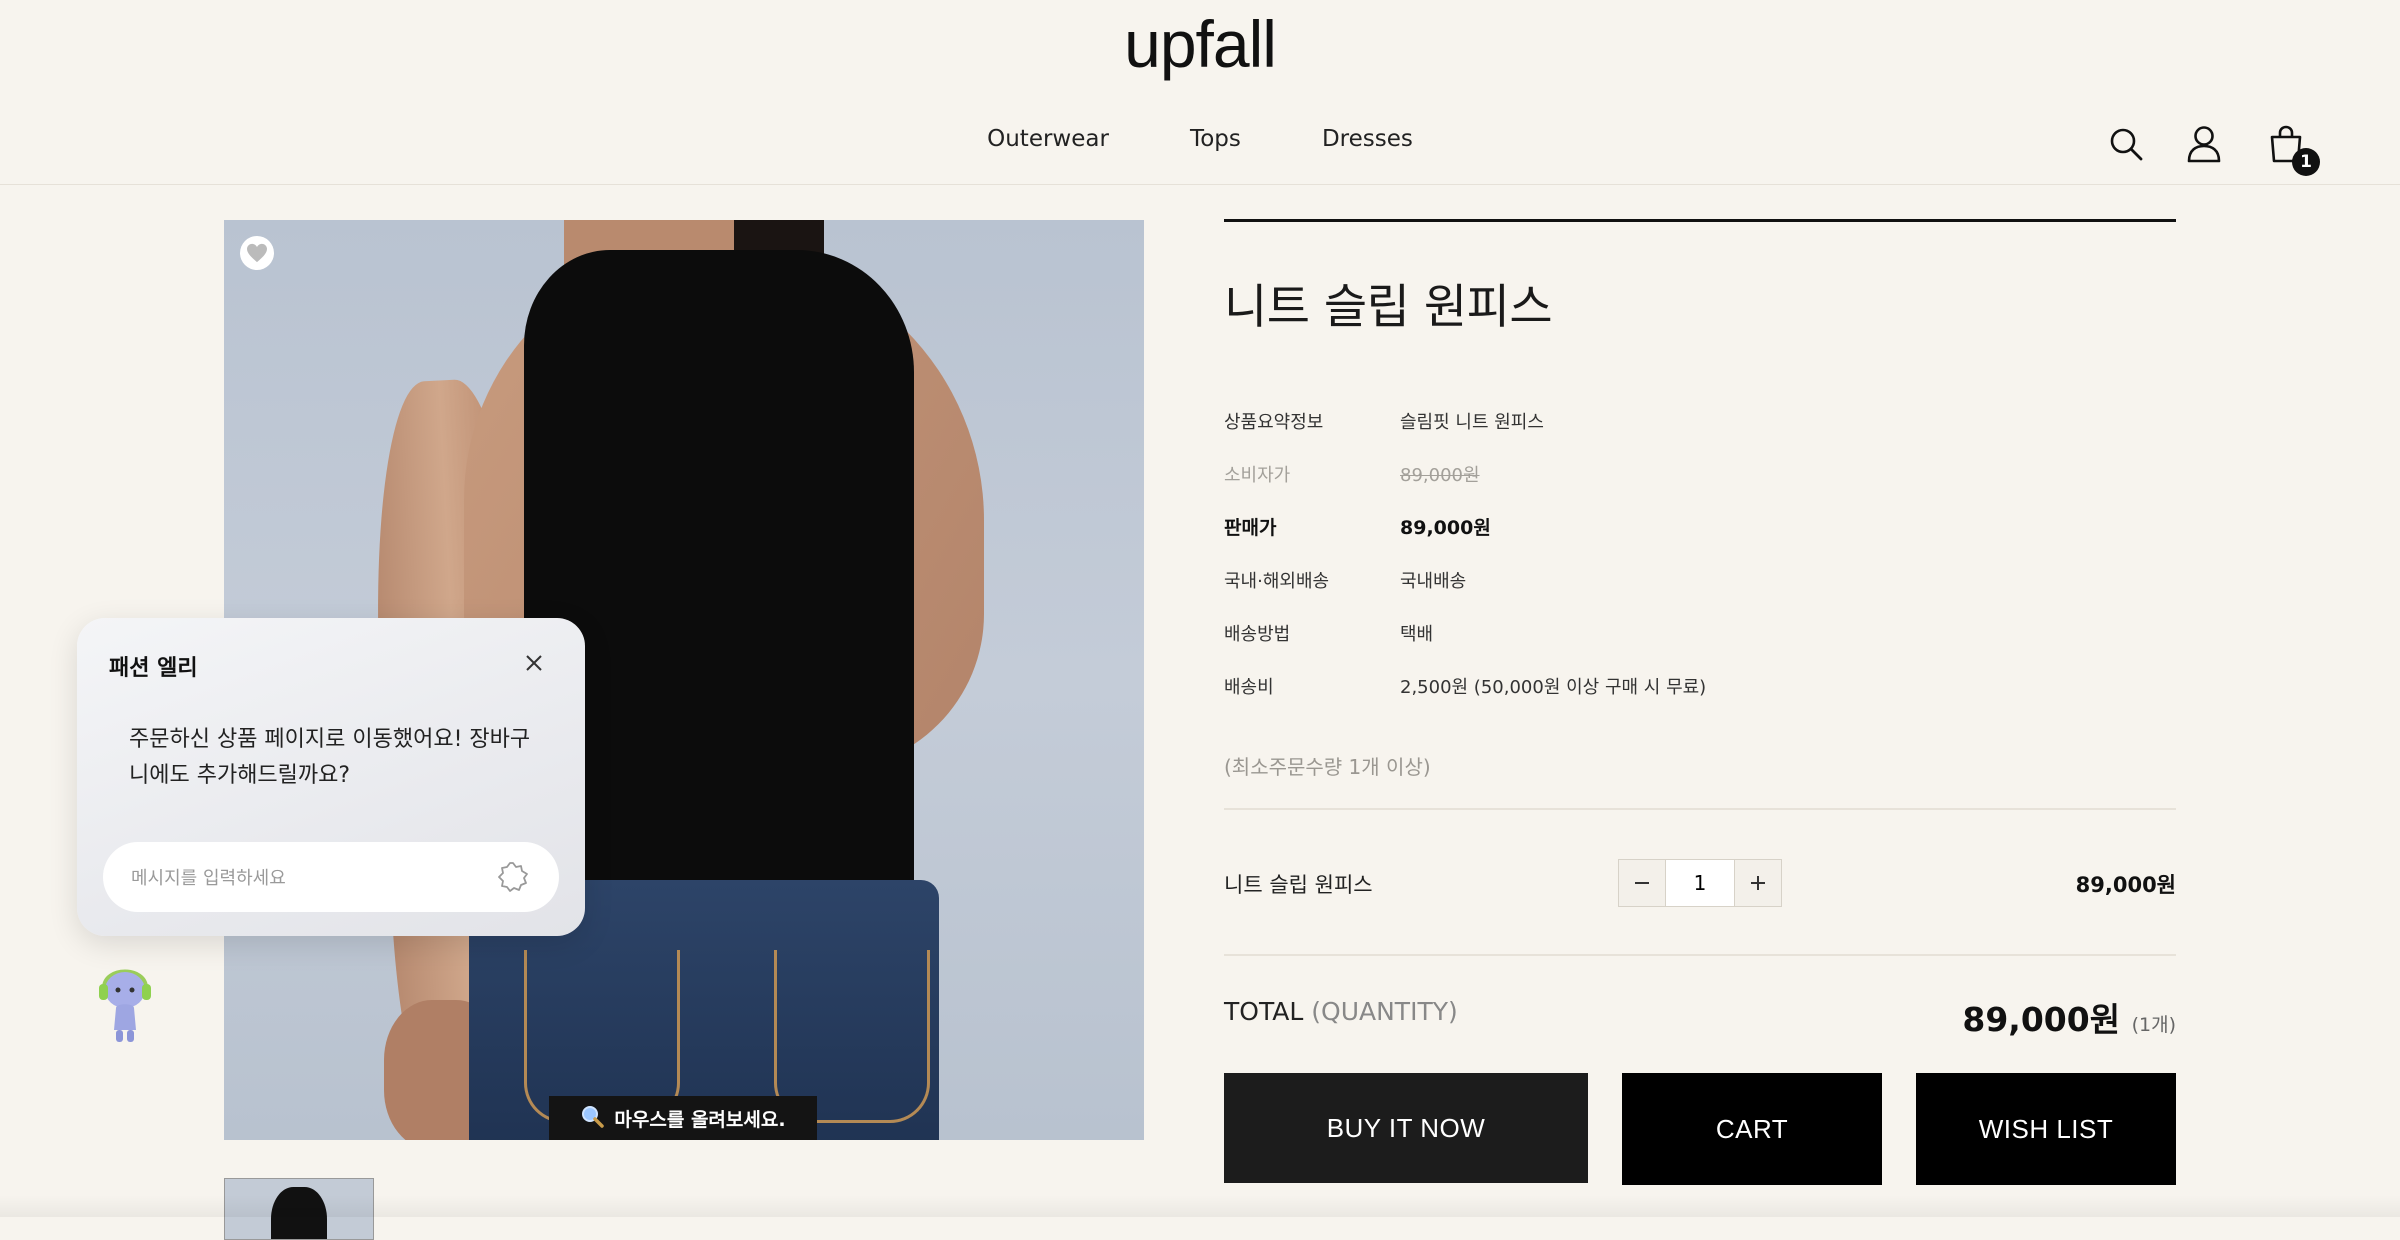 The image size is (2400, 1240). Describe the element at coordinates (1700, 632) in the screenshot. I see `spec-row-shipping-method: 배송방법 택배` at that location.